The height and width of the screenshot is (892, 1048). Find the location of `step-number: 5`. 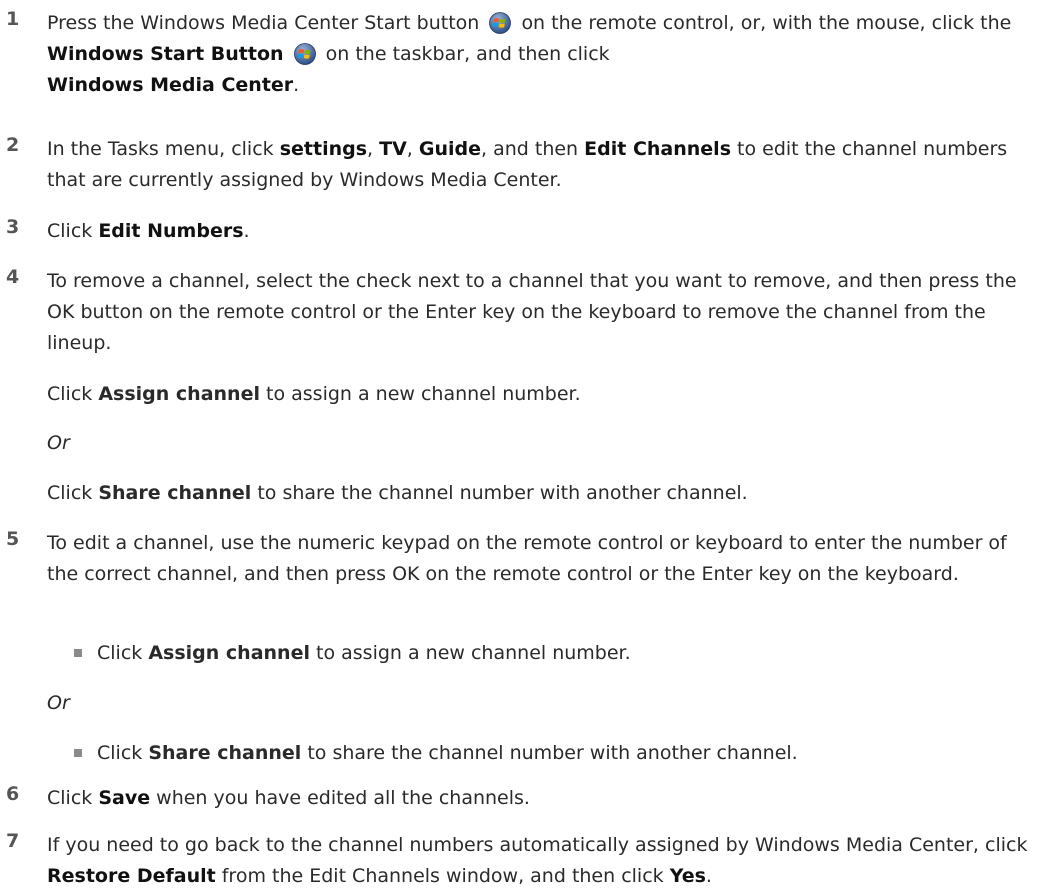

step-number: 5 is located at coordinates (13, 539).